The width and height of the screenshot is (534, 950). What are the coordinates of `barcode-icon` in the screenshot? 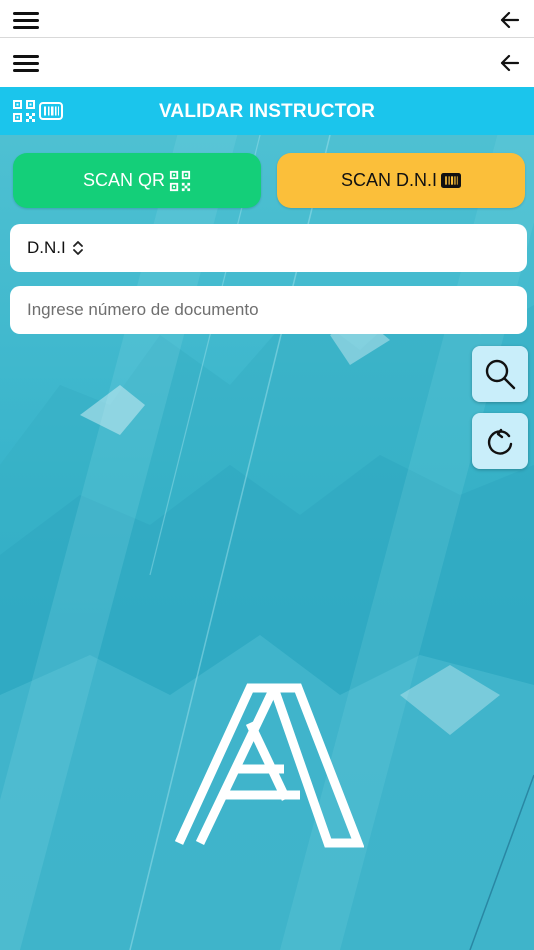 It's located at (451, 180).